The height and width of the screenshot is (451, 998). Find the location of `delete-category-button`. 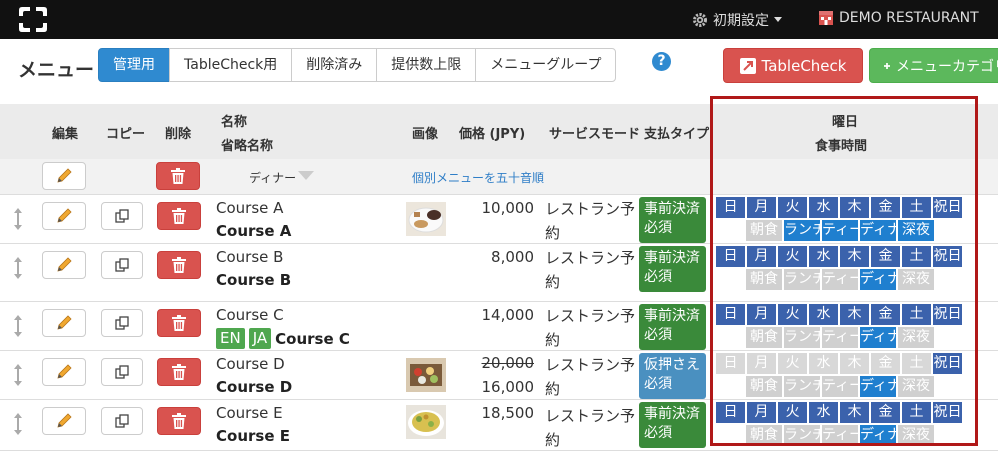

delete-category-button is located at coordinates (178, 176).